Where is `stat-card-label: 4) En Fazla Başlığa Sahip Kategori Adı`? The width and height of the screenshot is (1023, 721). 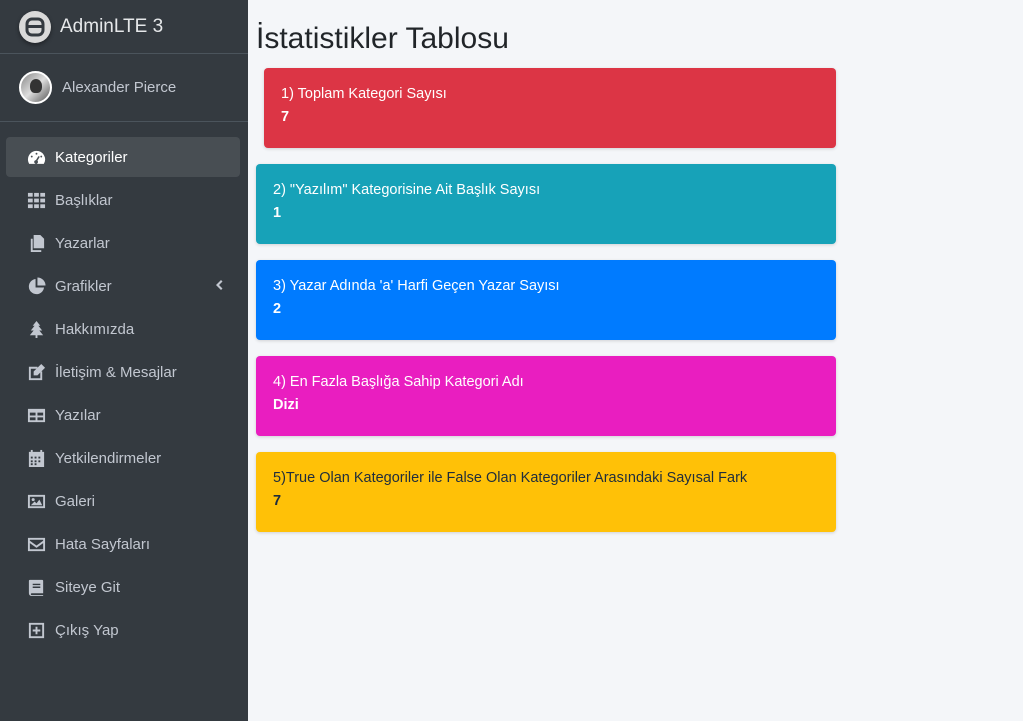
stat-card-label: 4) En Fazla Başlığa Sahip Kategori Adı is located at coordinates (398, 382).